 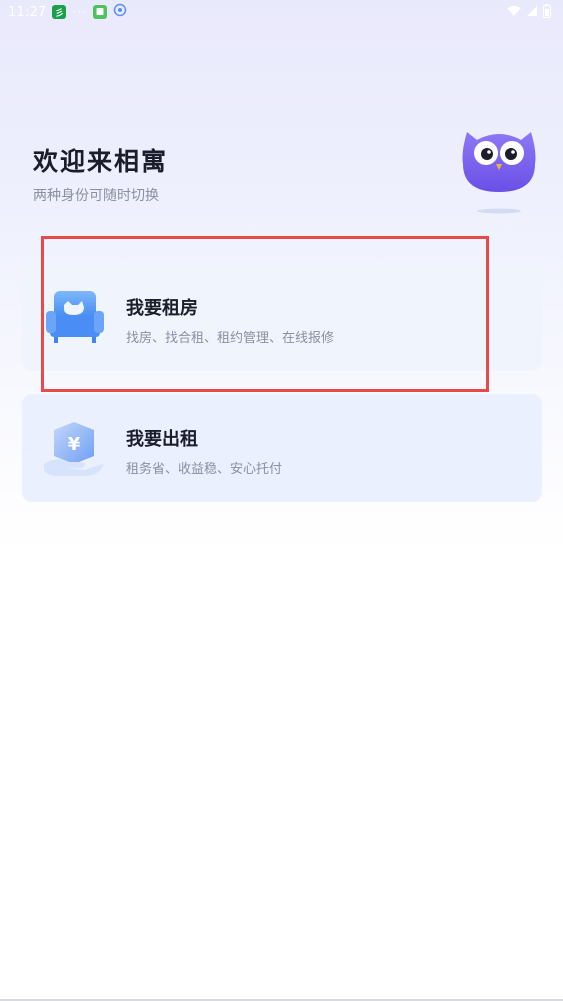 What do you see at coordinates (101, 161) in the screenshot?
I see `page-title: 欢迎来相寓` at bounding box center [101, 161].